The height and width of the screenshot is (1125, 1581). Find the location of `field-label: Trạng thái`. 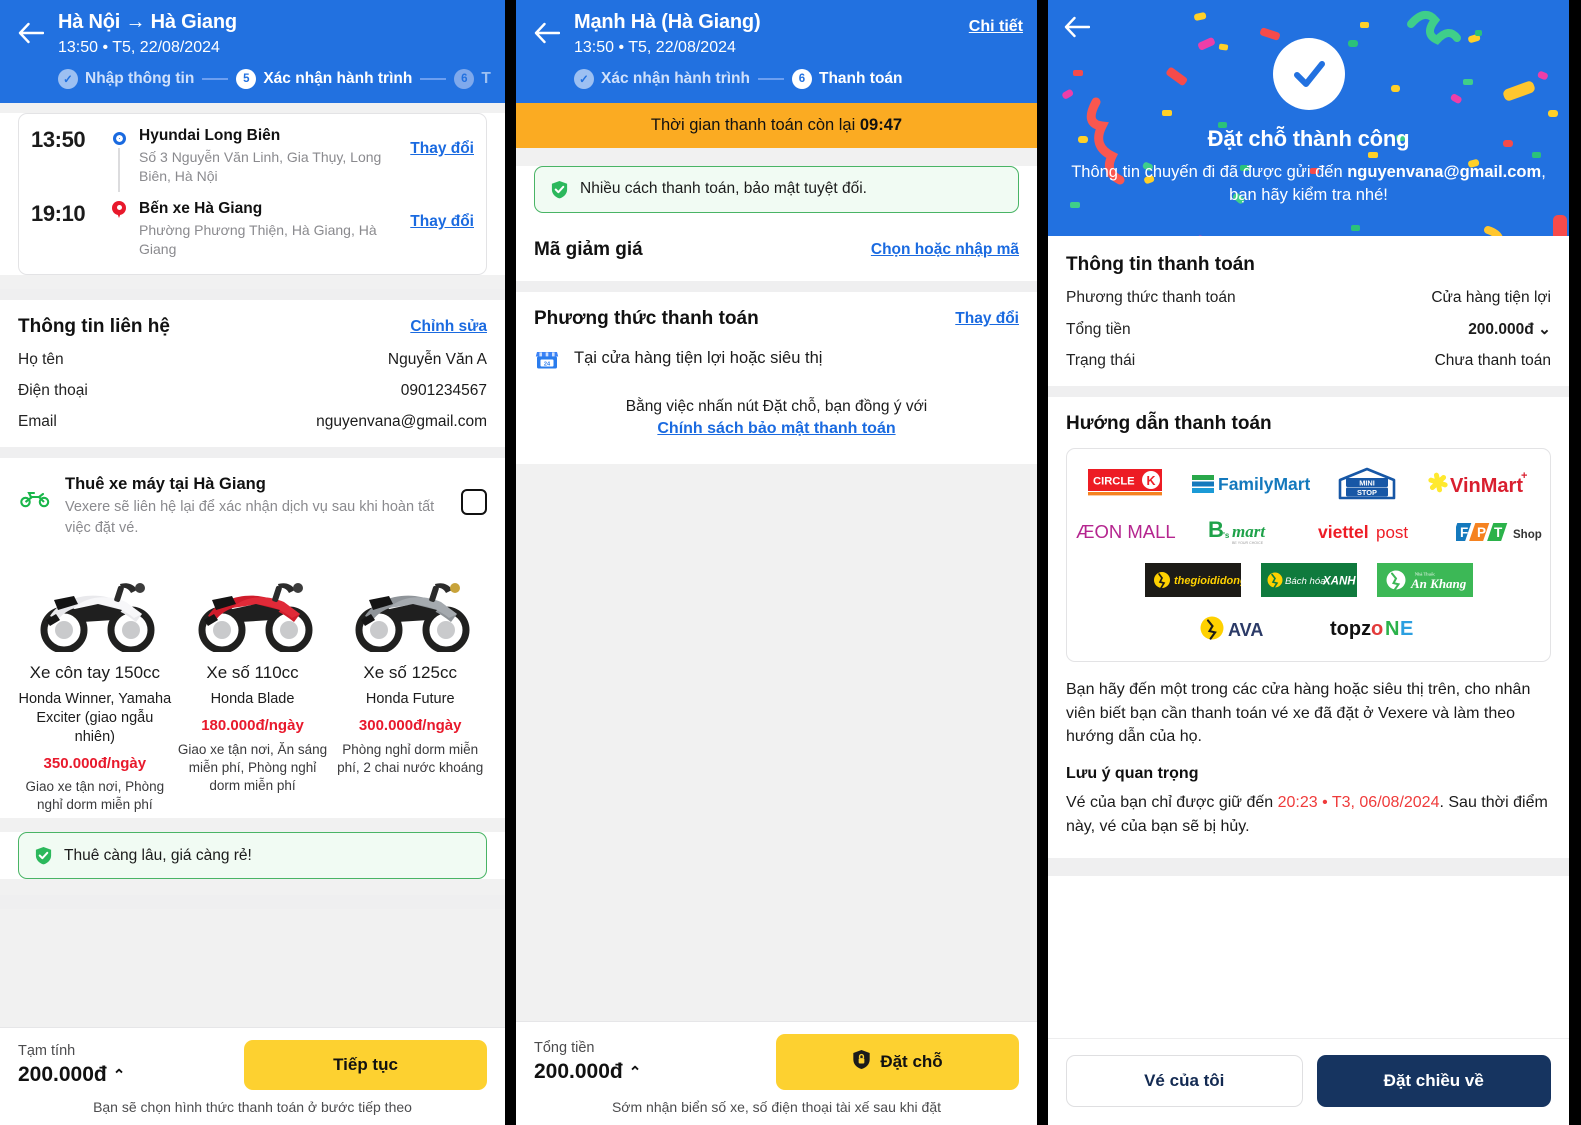

field-label: Trạng thái is located at coordinates (1101, 360).